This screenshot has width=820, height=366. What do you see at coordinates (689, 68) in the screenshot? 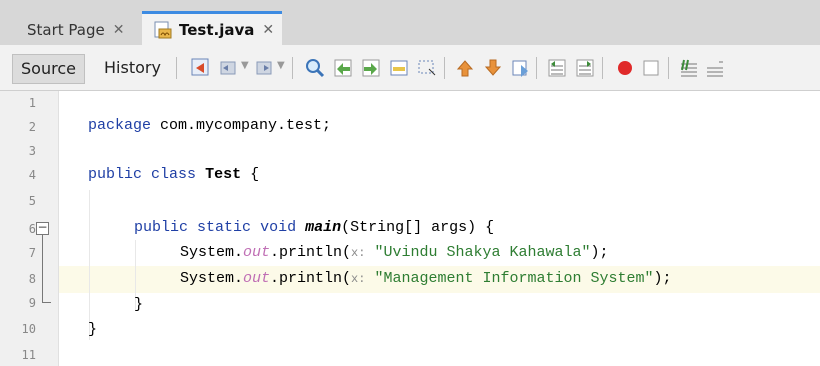
I see `comment-icon` at bounding box center [689, 68].